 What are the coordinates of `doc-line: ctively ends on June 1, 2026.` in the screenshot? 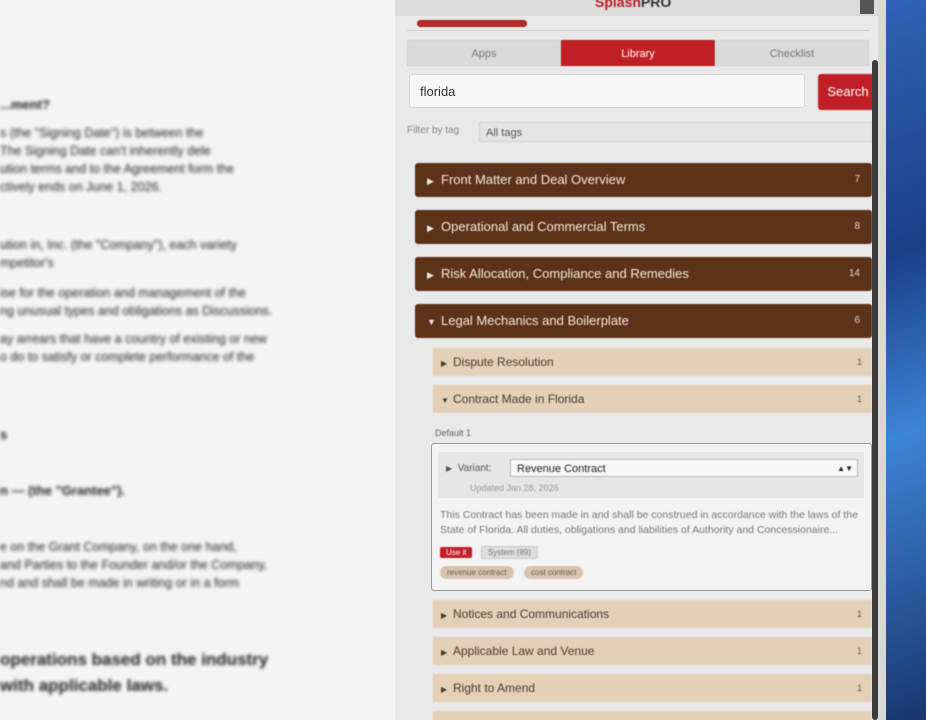 It's located at (81, 187).